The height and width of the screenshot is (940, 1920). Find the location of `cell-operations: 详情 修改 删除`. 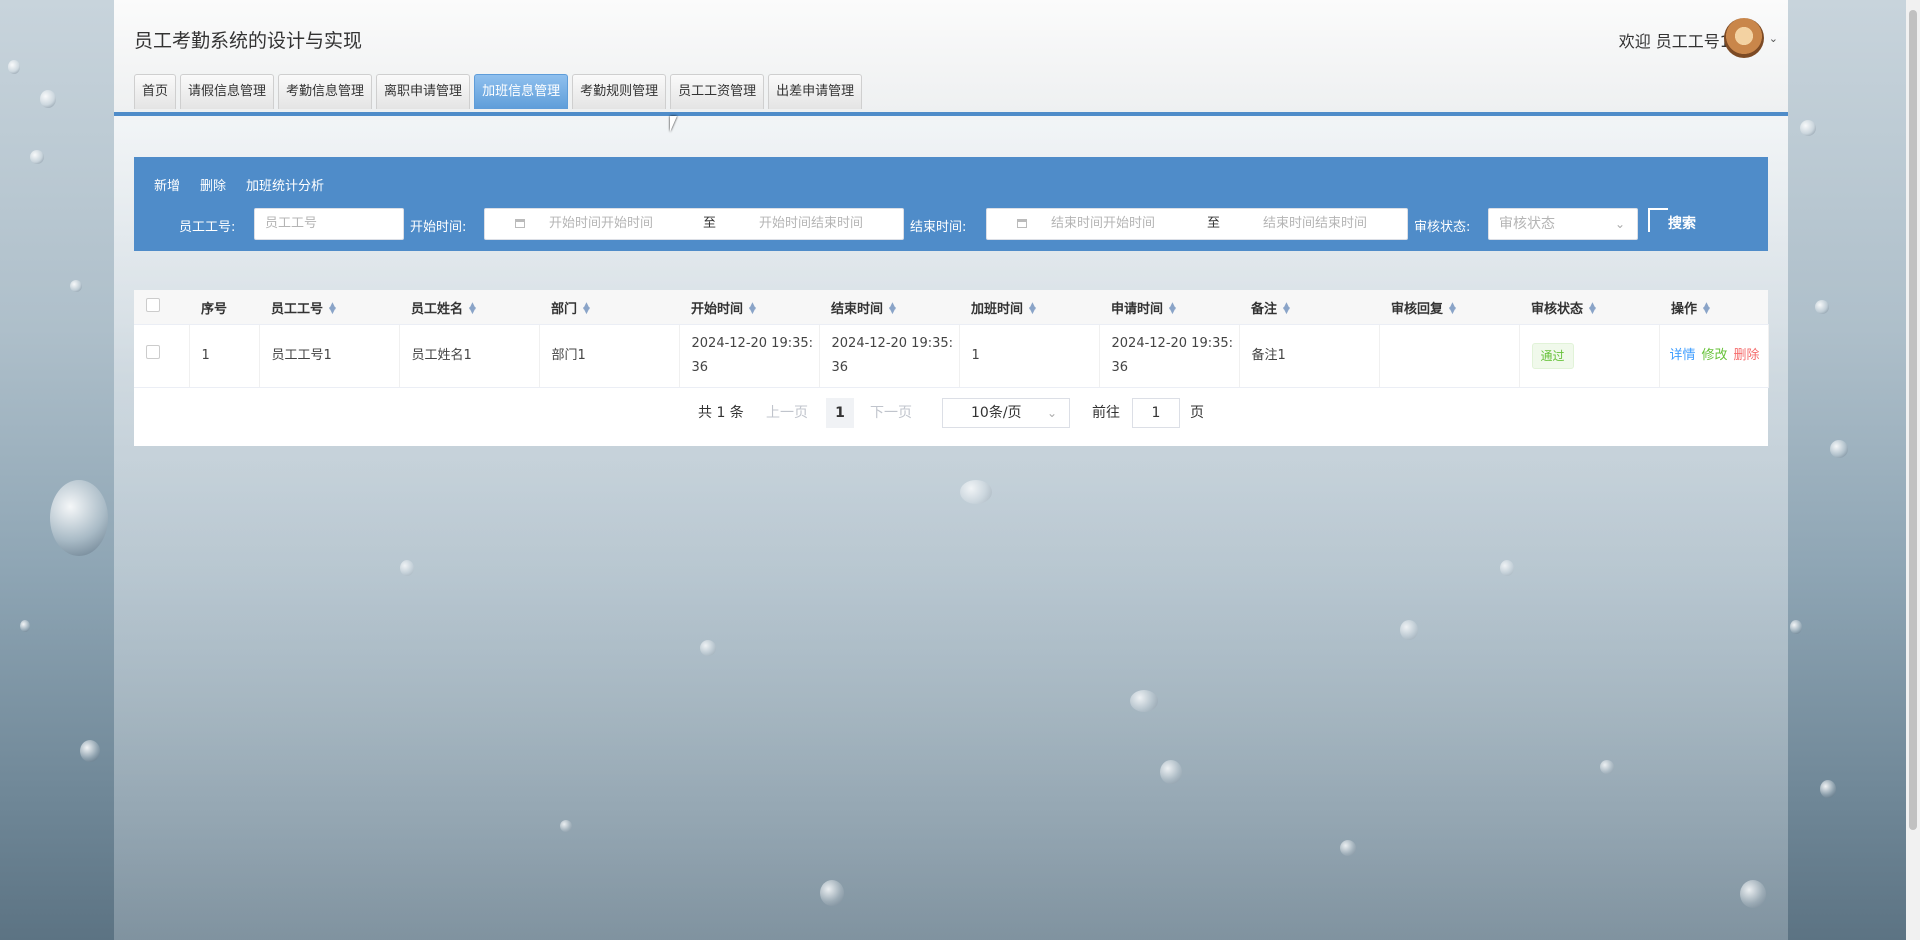

cell-operations: 详情 修改 删除 is located at coordinates (1714, 356).